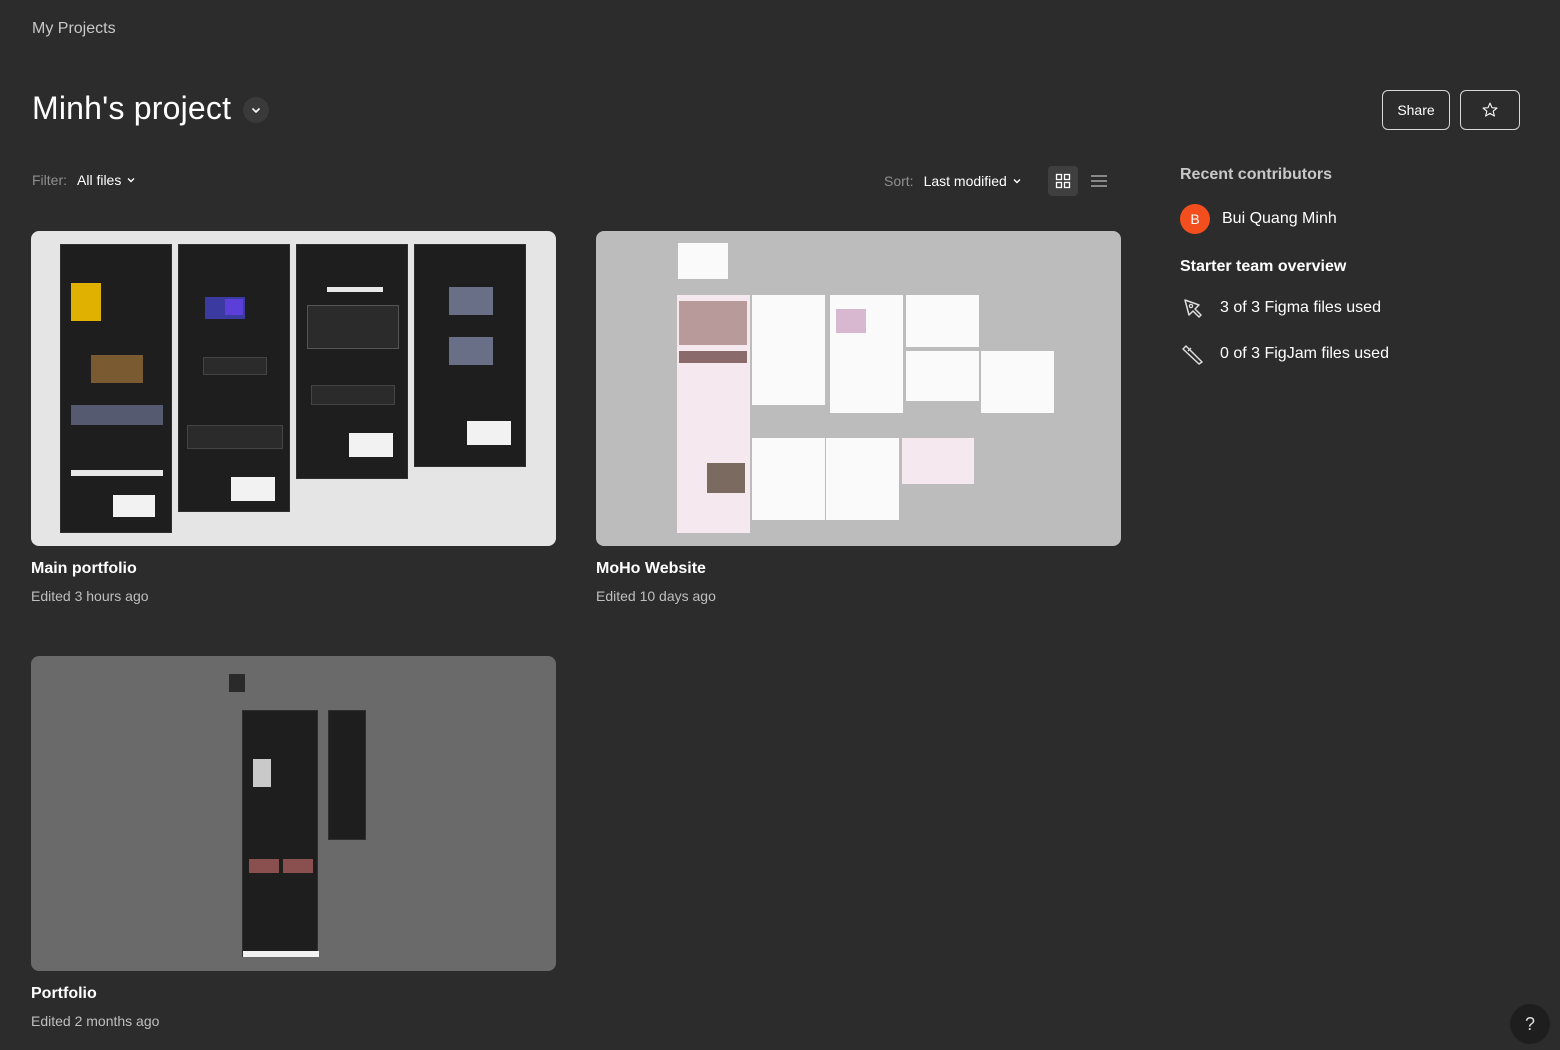 This screenshot has height=1050, width=1560. I want to click on grid-view-button, so click(1062, 181).